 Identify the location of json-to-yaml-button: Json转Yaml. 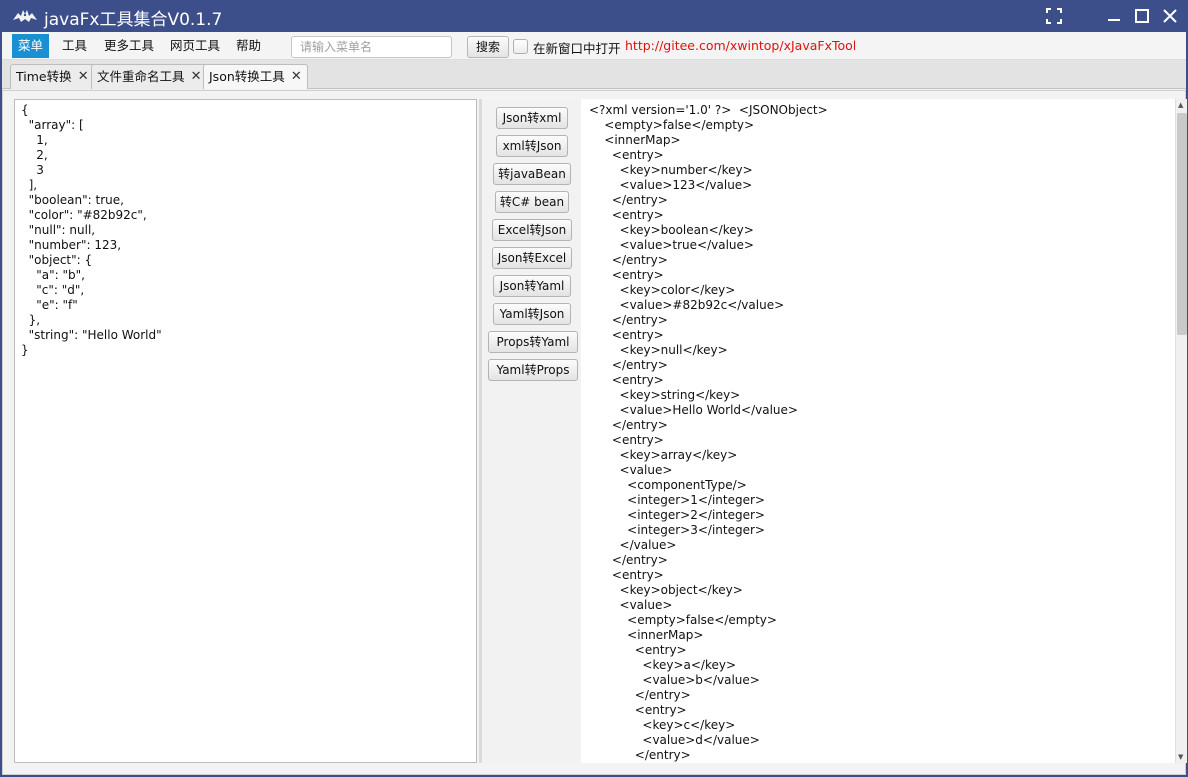
(532, 286).